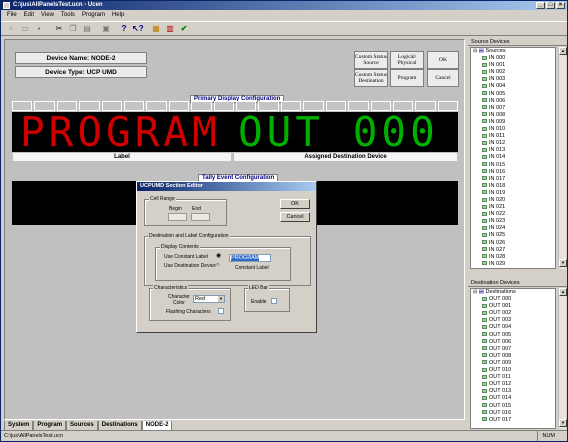  Describe the element at coordinates (513, 79) in the screenshot. I see `tree-item: IN 003` at that location.